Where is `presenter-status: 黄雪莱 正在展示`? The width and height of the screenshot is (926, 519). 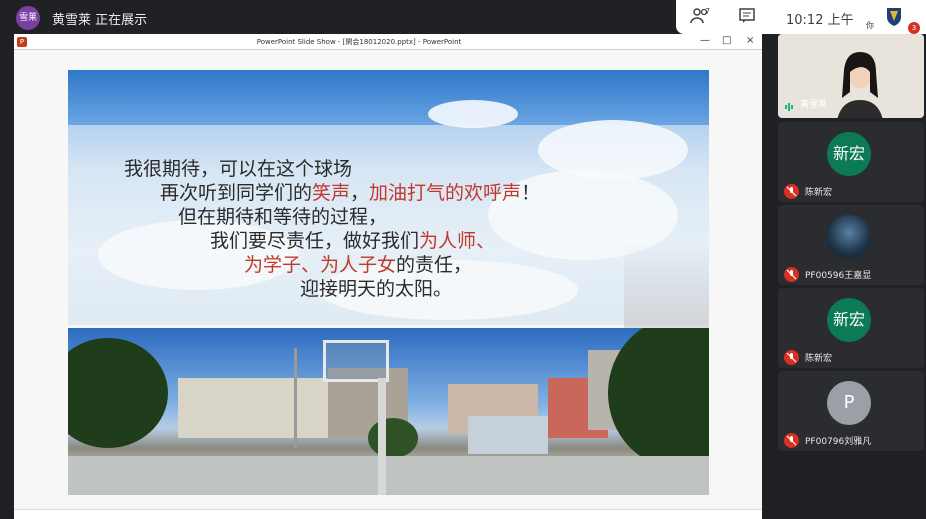 presenter-status: 黄雪莱 正在展示 is located at coordinates (100, 20).